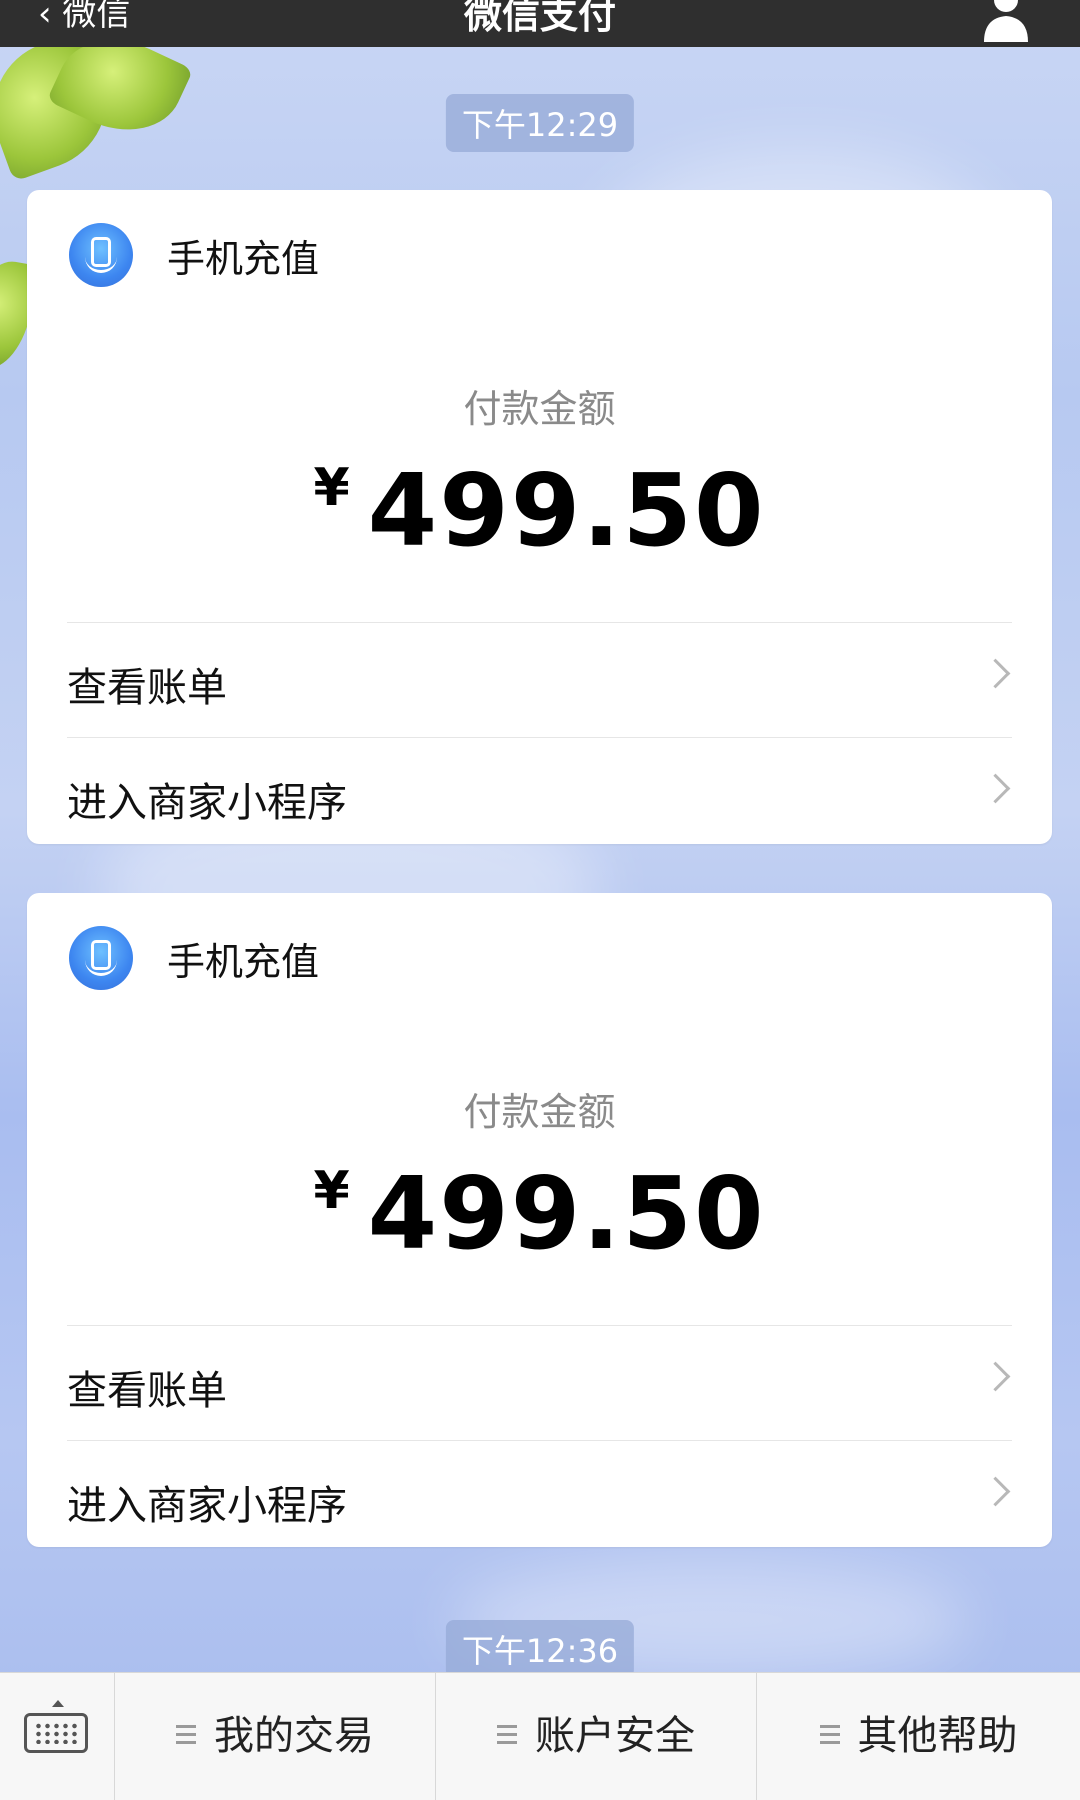 Image resolution: width=1080 pixels, height=1800 pixels. I want to click on page-title: 微信支付, so click(539, 18).